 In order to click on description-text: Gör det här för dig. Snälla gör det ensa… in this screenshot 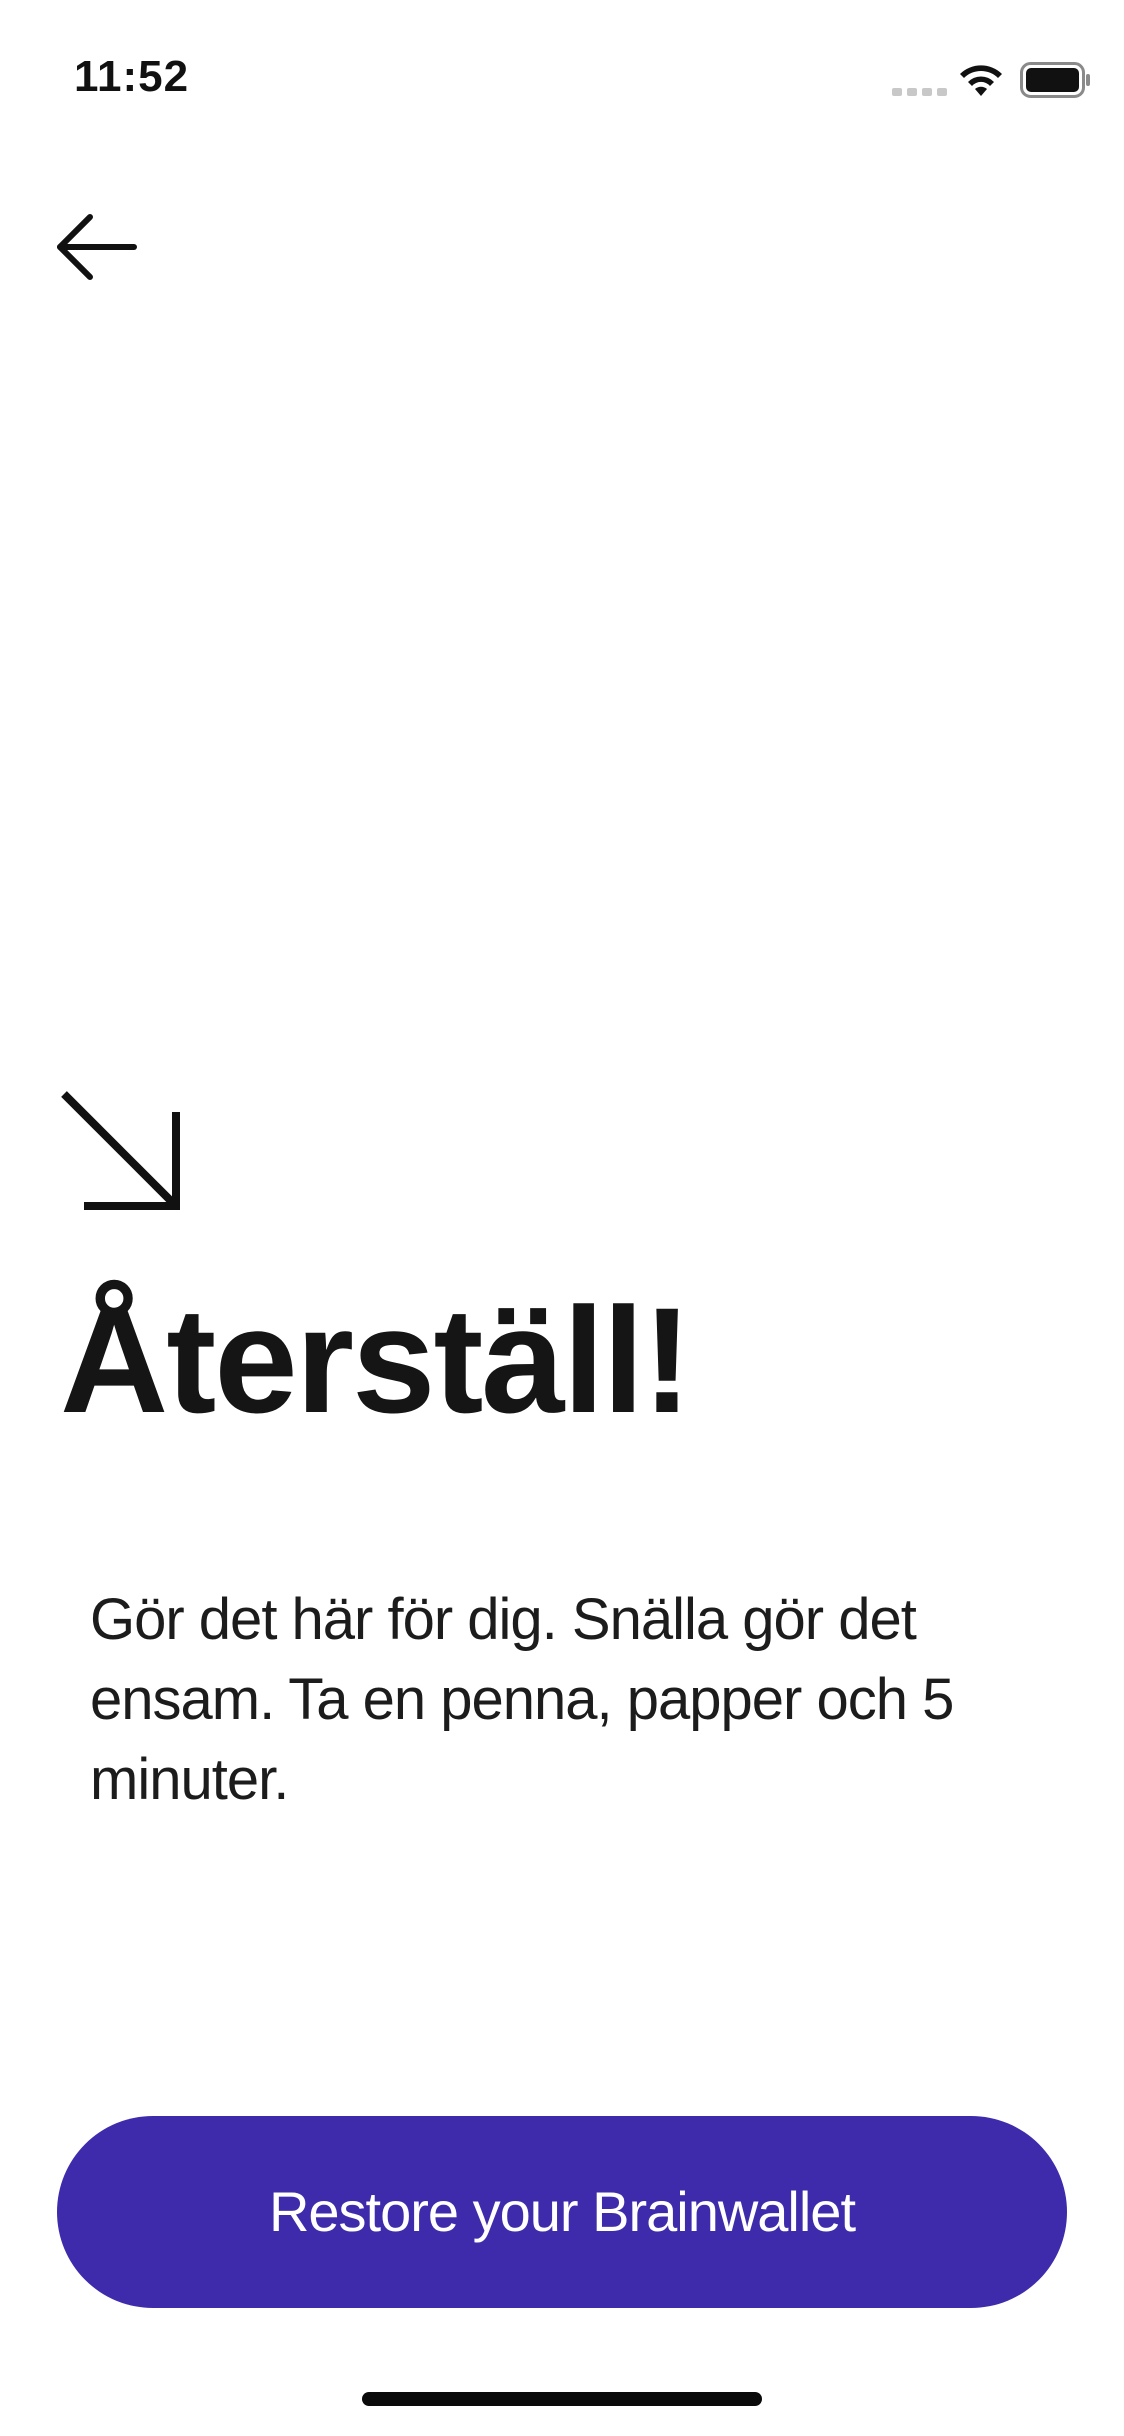, I will do `click(522, 1699)`.